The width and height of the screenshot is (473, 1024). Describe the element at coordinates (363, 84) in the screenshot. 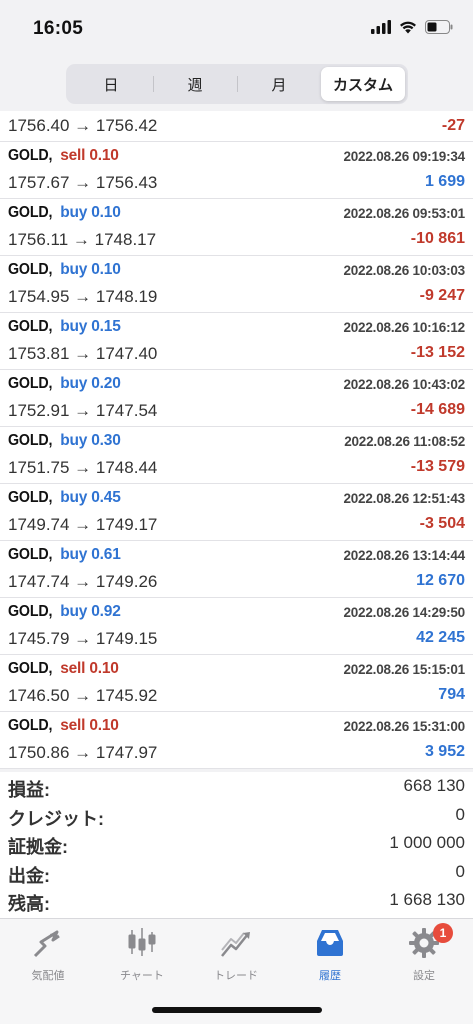

I see `tab-custom: カスタム` at that location.